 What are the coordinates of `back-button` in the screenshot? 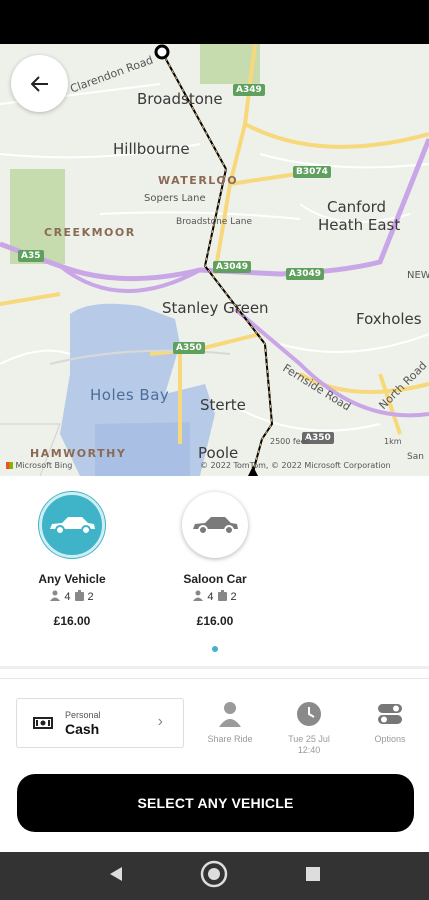 It's located at (39, 83).